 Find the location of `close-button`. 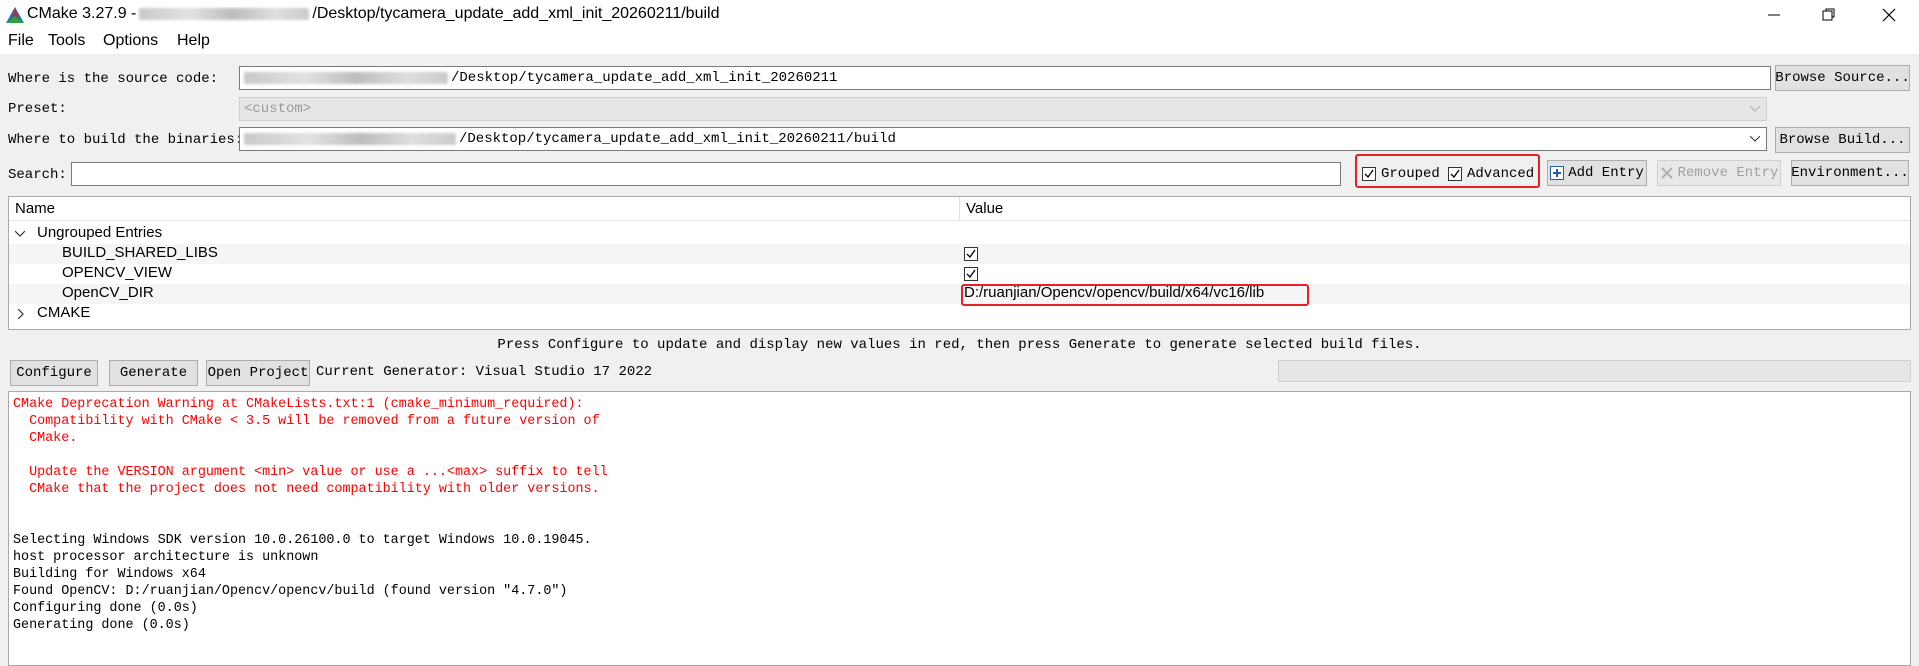

close-button is located at coordinates (1889, 15).